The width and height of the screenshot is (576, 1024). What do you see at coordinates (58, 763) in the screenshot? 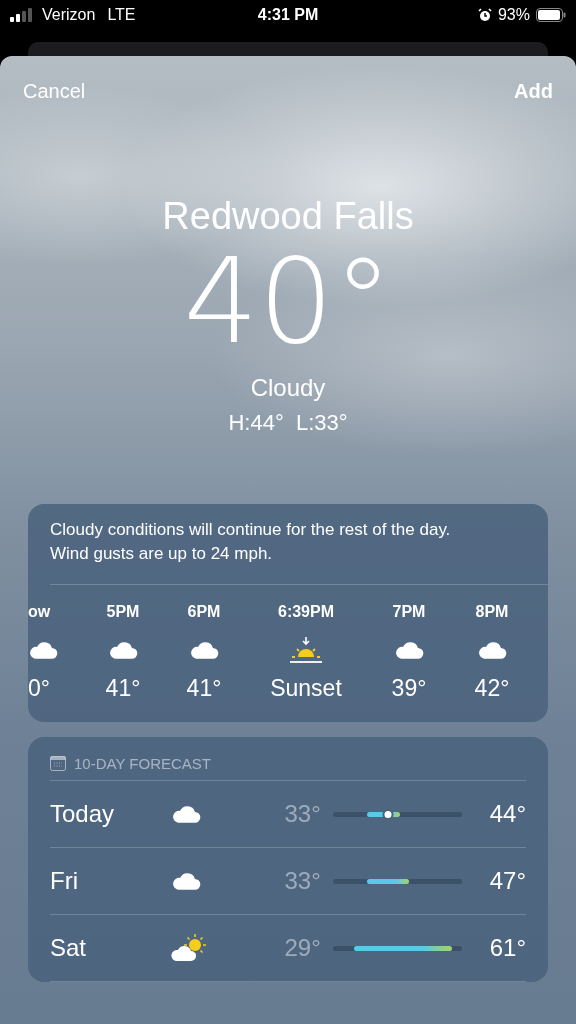
I see `calendar-icon` at bounding box center [58, 763].